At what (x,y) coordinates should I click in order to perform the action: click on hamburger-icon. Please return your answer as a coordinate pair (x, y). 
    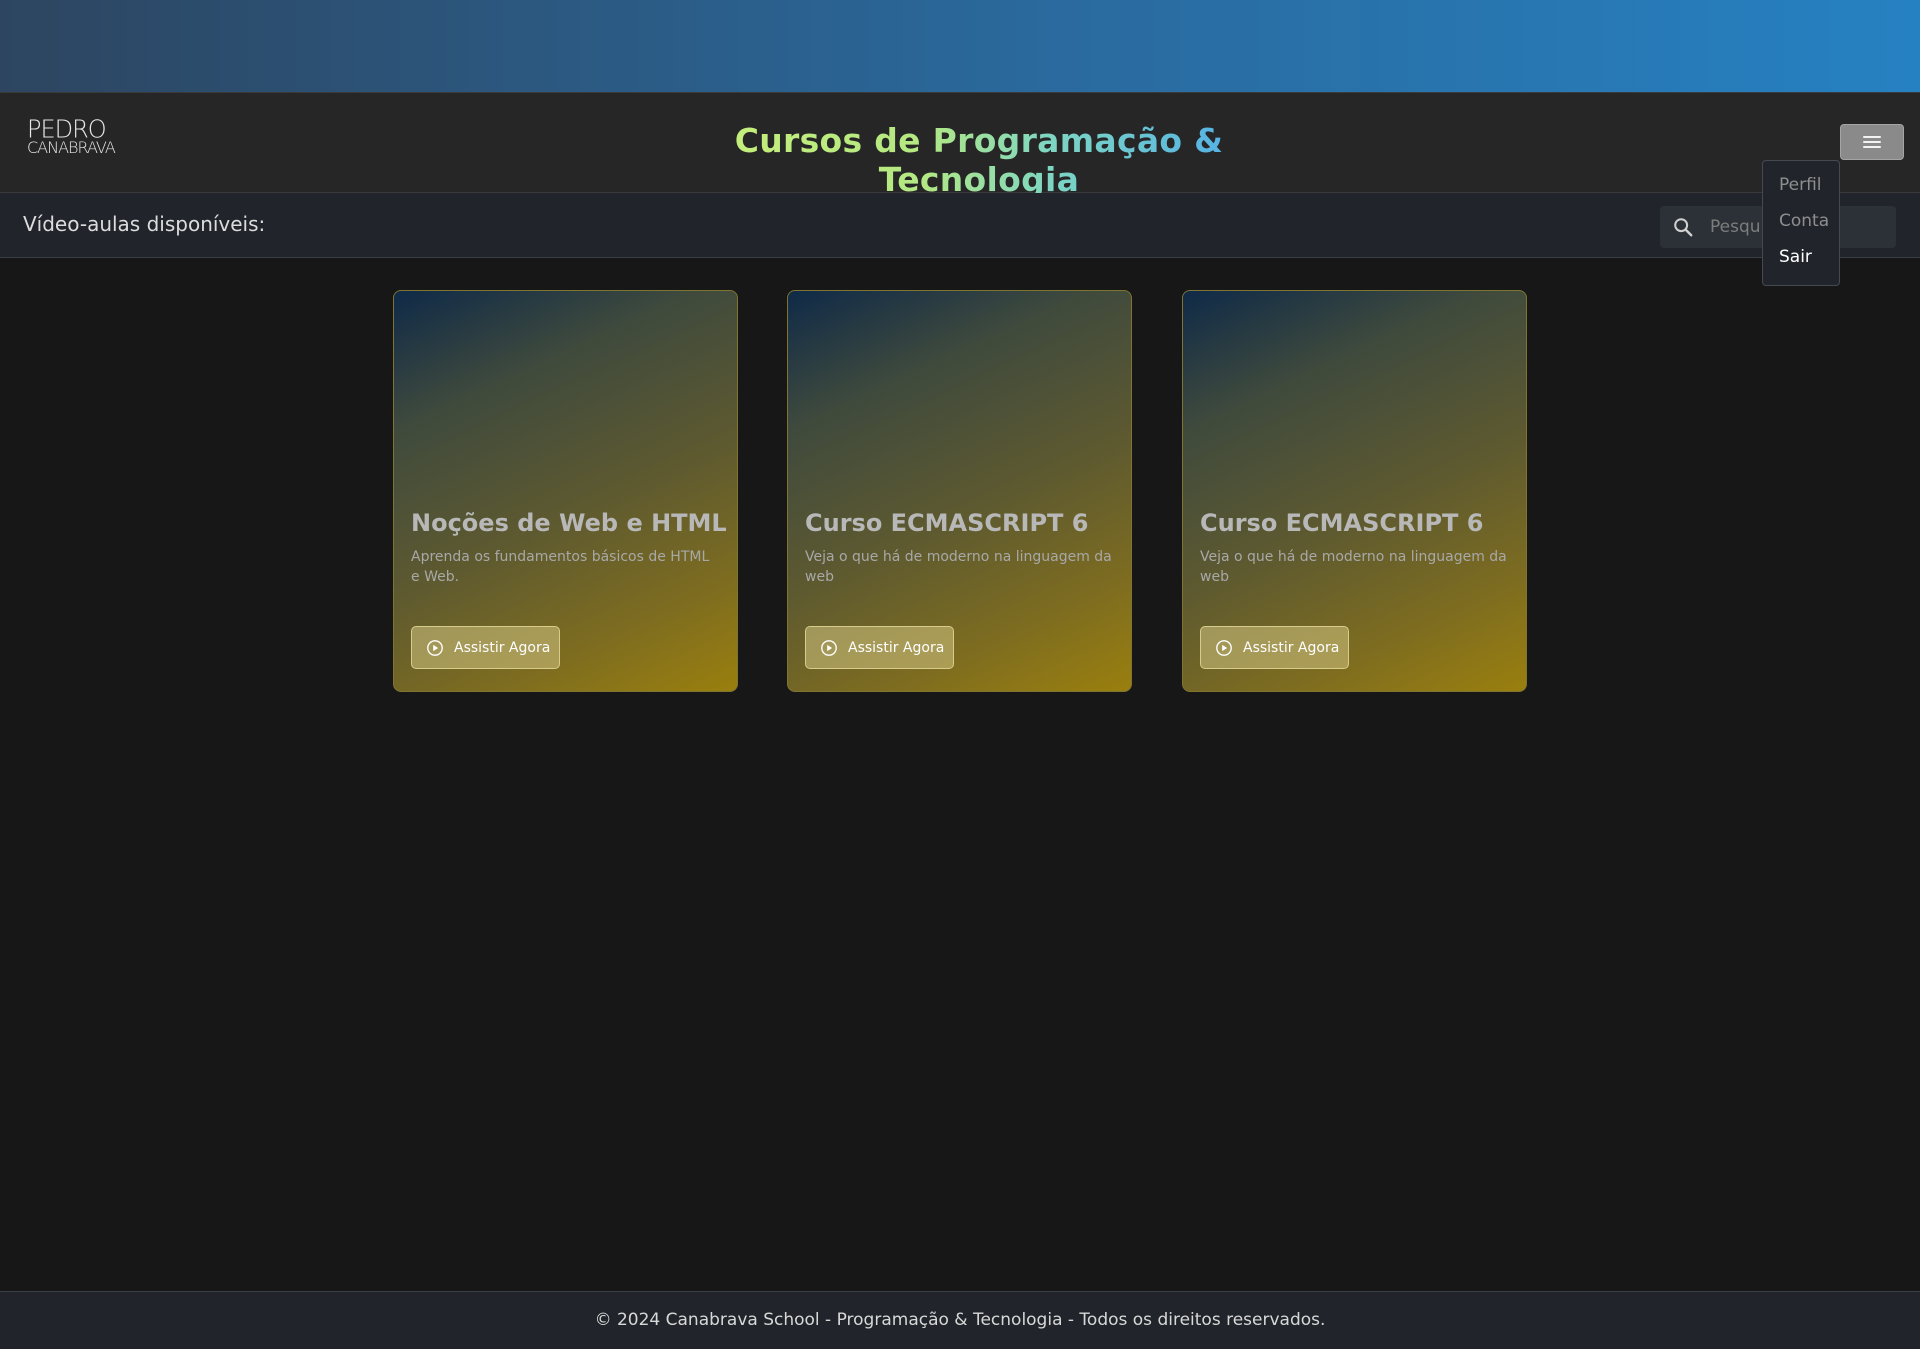
    Looking at the image, I should click on (1872, 142).